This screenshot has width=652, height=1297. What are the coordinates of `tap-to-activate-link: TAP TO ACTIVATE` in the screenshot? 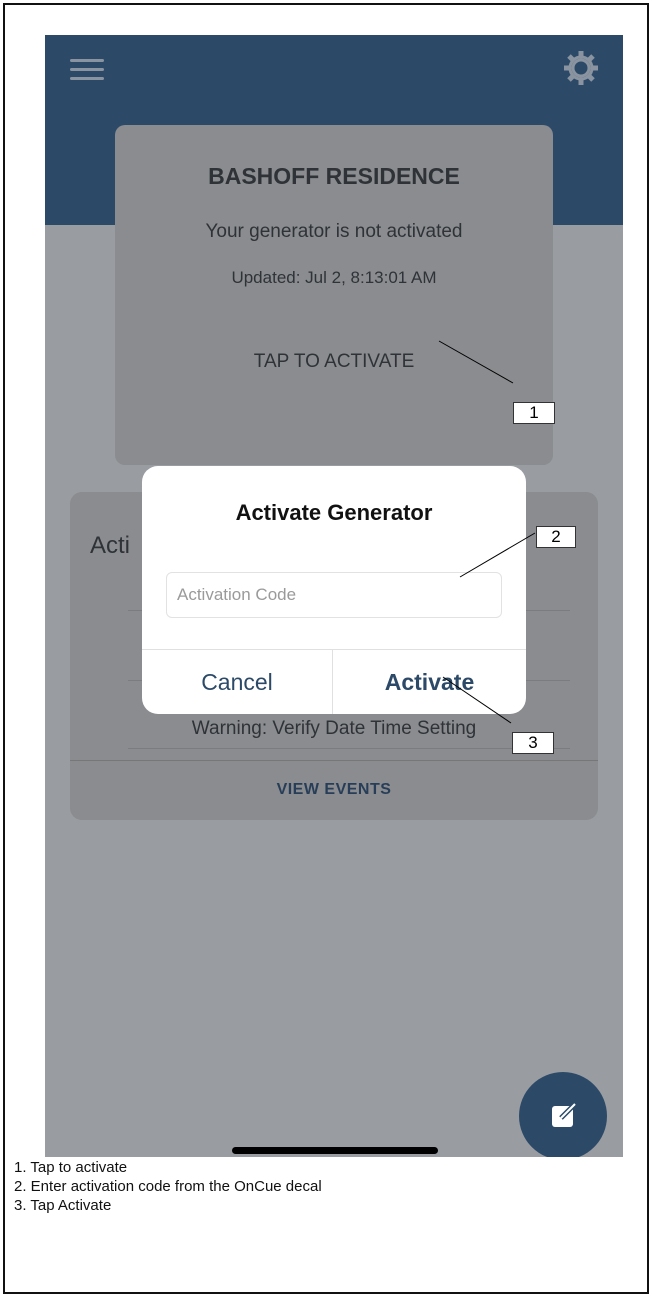 It's located at (334, 362).